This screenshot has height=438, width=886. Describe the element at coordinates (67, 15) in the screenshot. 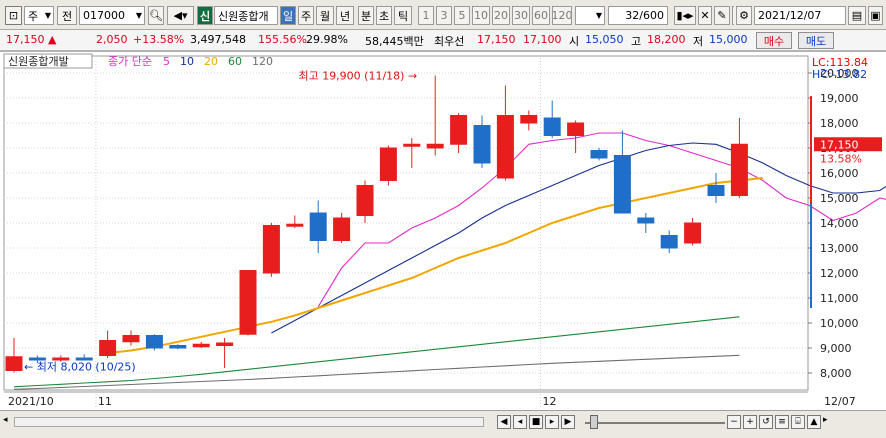

I see `type-button: 전` at that location.